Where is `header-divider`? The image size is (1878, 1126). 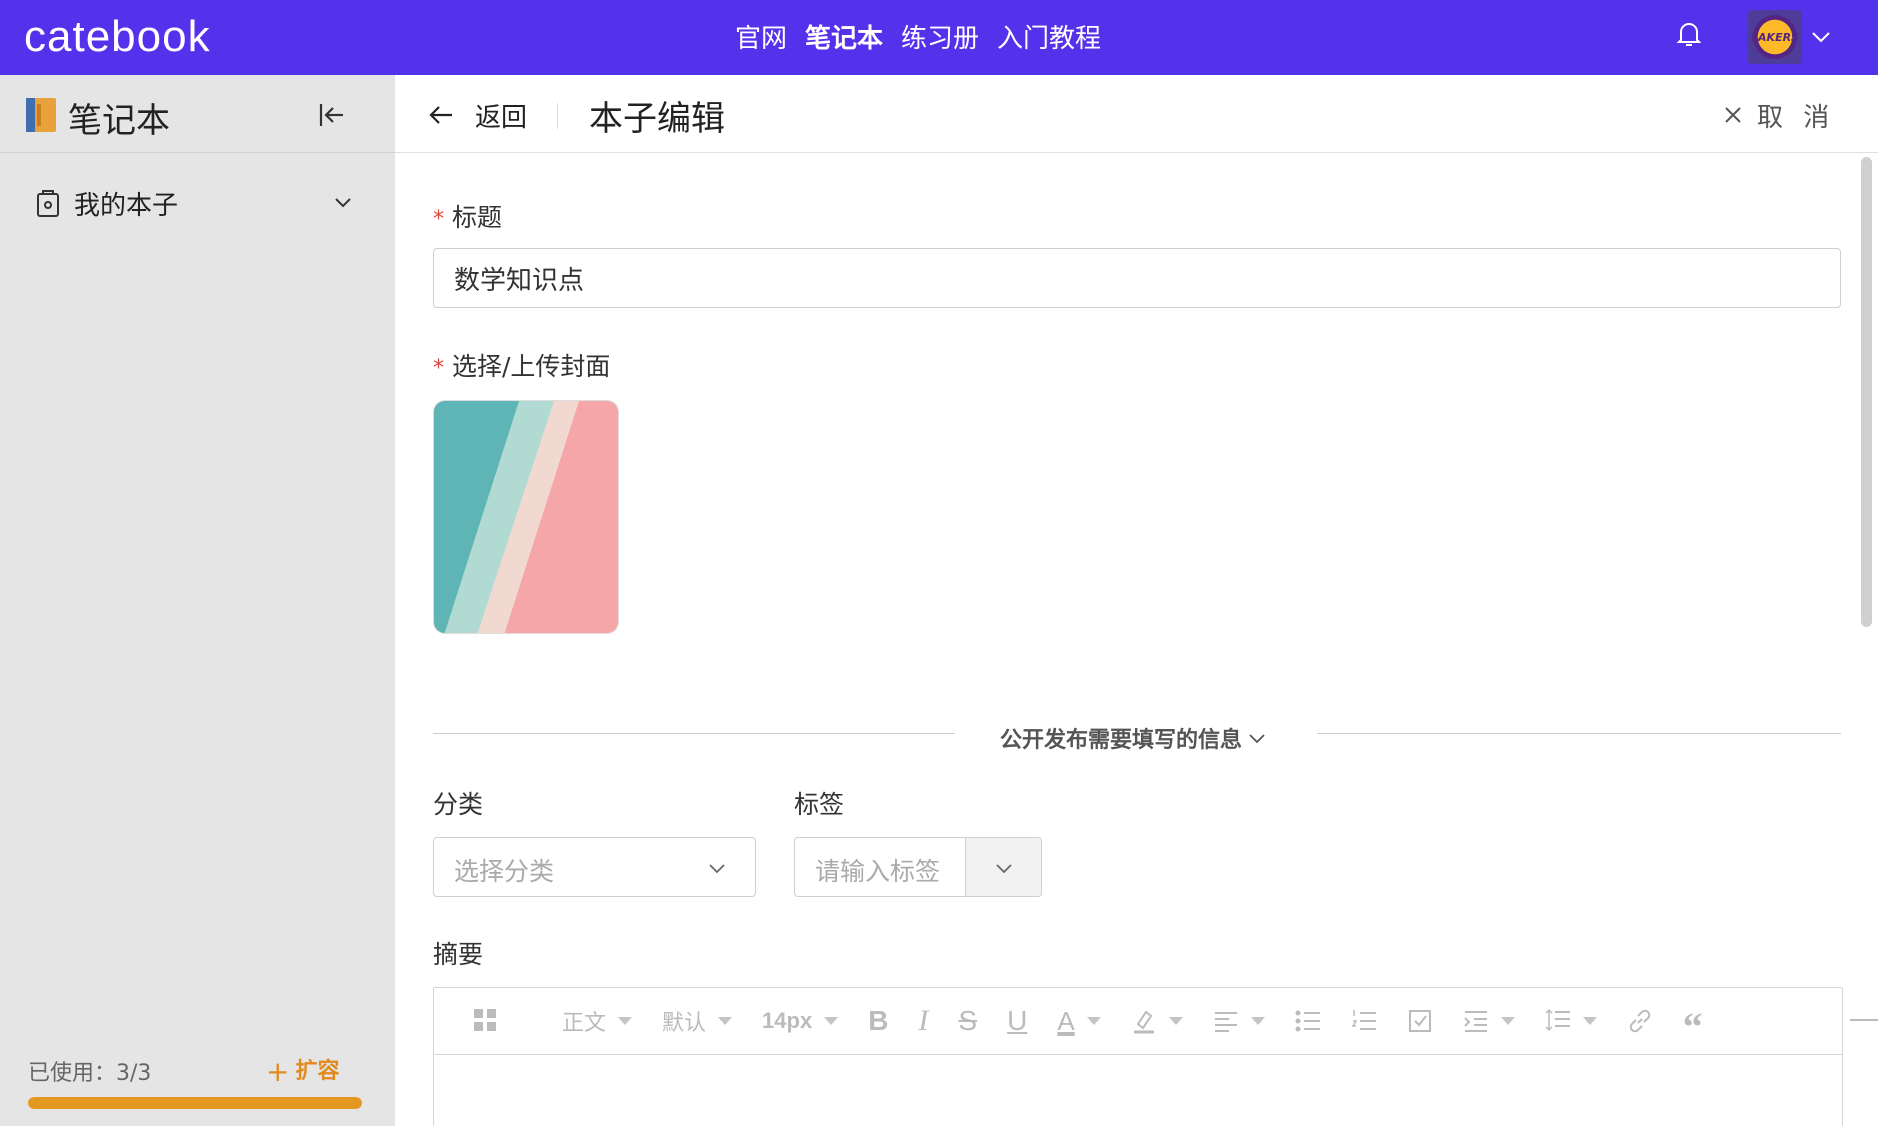
header-divider is located at coordinates (557, 116).